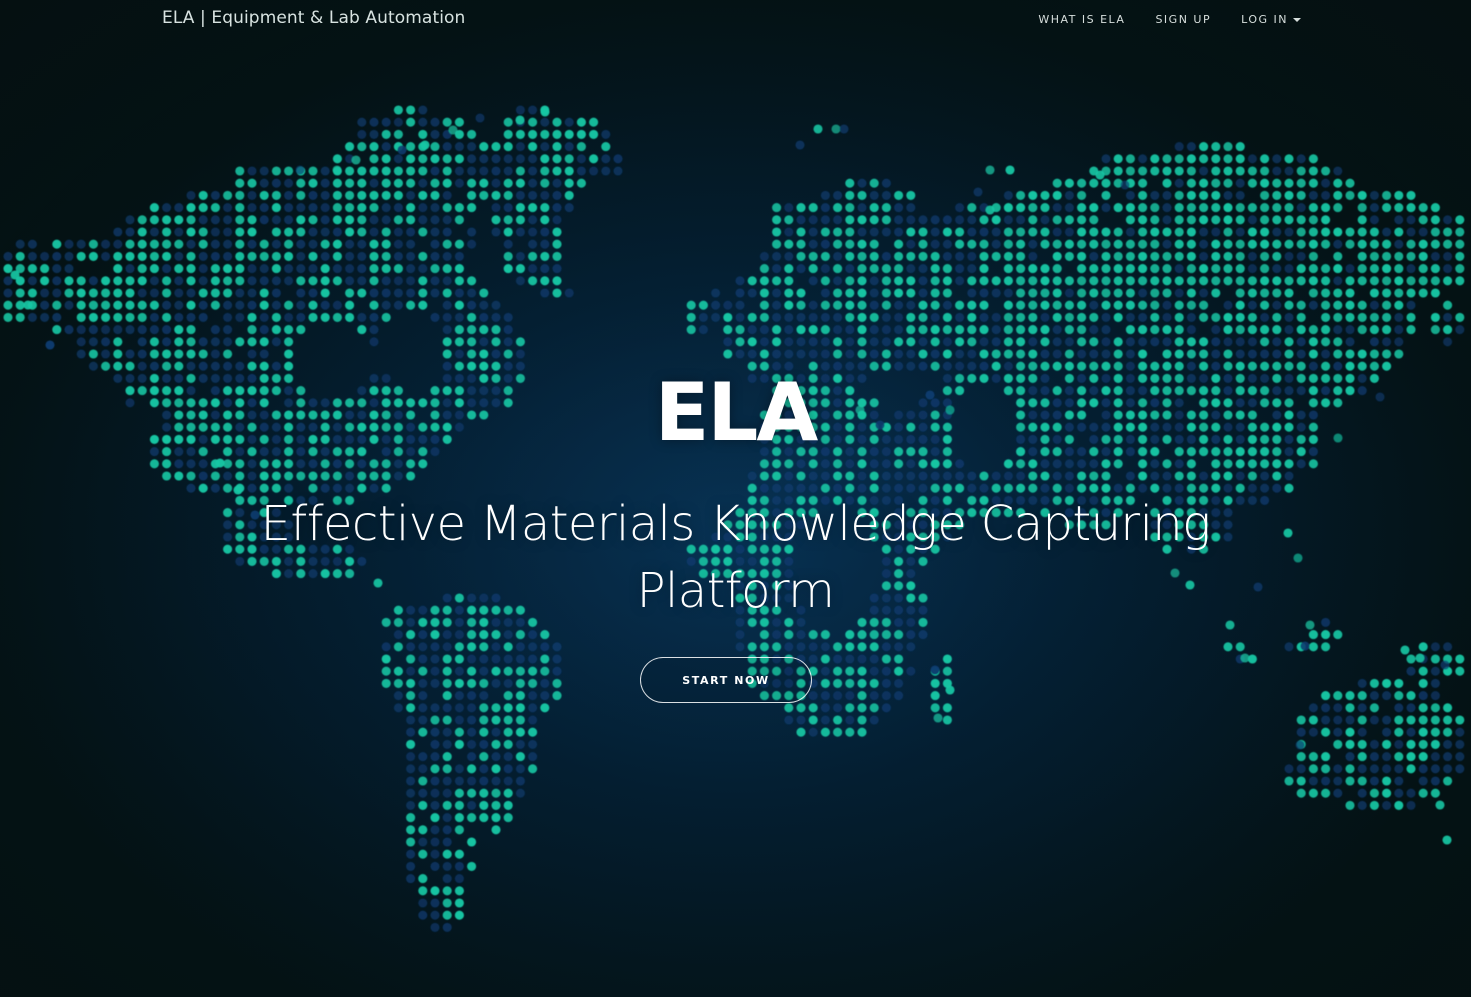 This screenshot has height=997, width=1471. I want to click on brand-logo: ELA | Equipment & Lab Automation, so click(313, 18).